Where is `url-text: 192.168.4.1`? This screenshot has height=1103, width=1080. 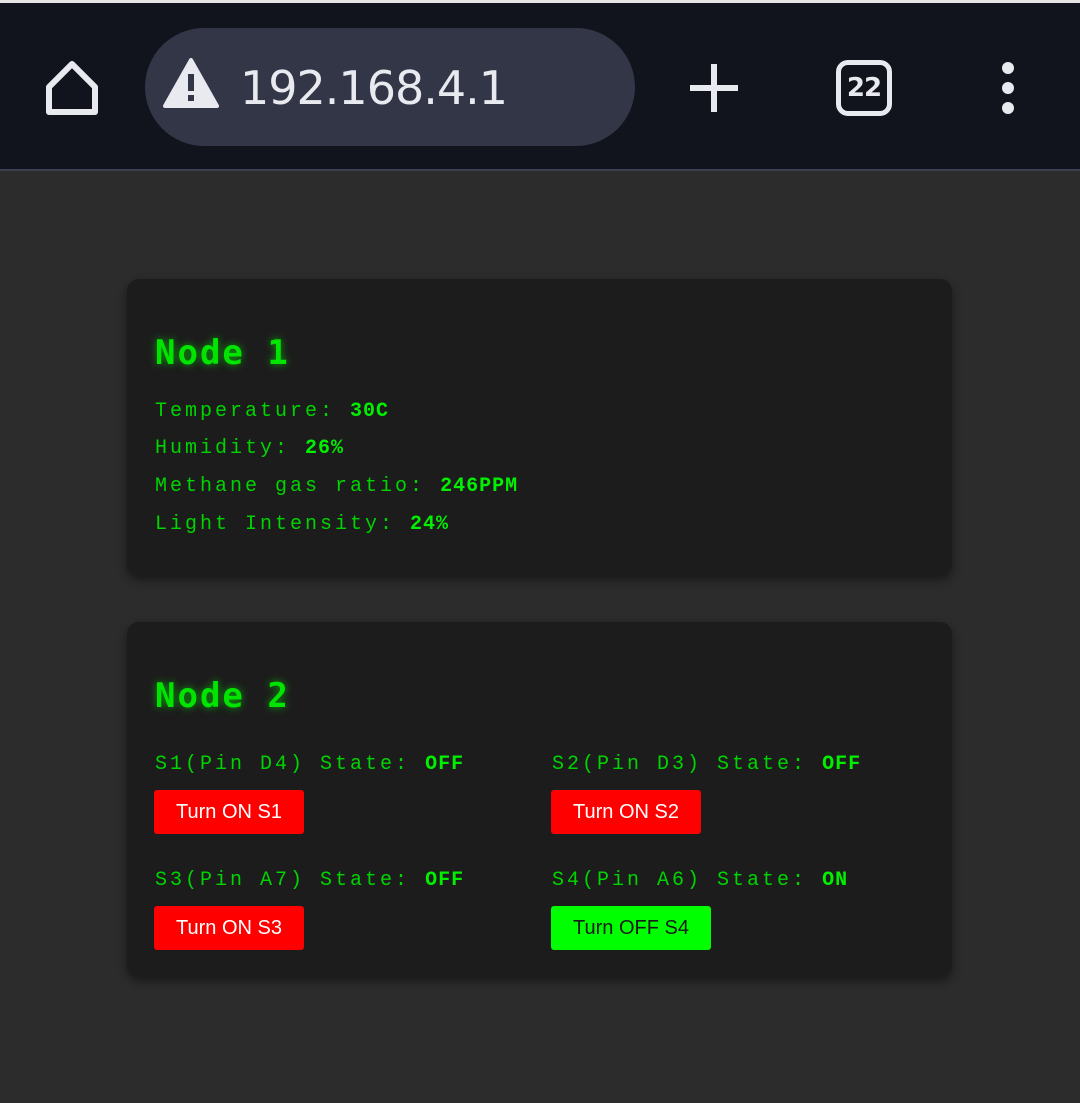
url-text: 192.168.4.1 is located at coordinates (374, 88).